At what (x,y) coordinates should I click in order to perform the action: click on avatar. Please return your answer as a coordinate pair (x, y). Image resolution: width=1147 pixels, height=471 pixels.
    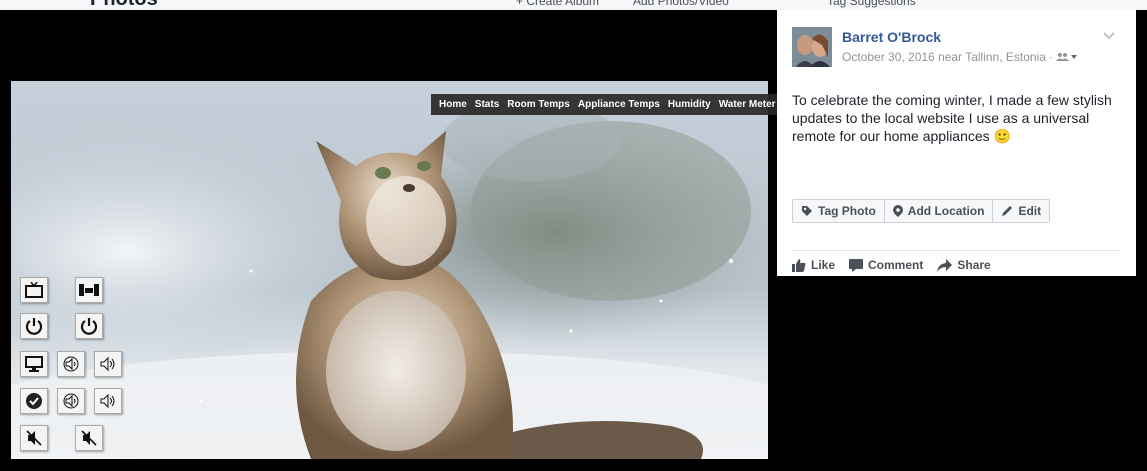
    Looking at the image, I should click on (812, 47).